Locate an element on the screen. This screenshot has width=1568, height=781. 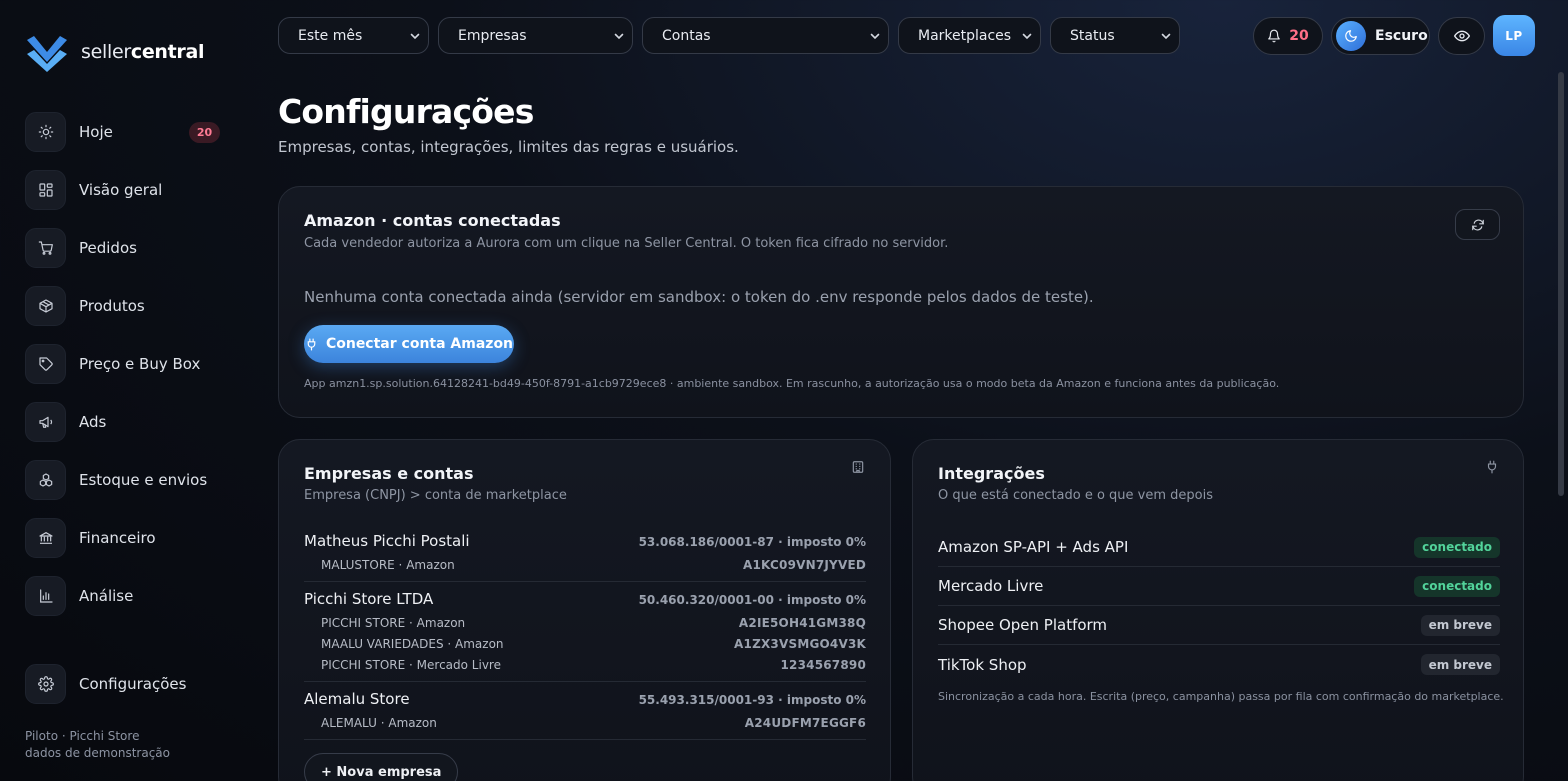
sidebar-item-configuracoes: Configurações is located at coordinates (105, 684).